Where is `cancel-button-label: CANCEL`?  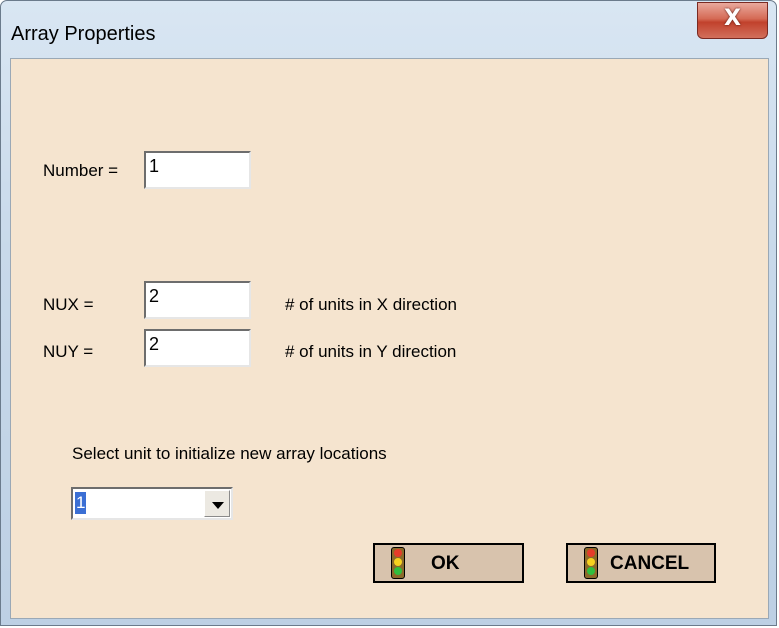
cancel-button-label: CANCEL is located at coordinates (650, 563).